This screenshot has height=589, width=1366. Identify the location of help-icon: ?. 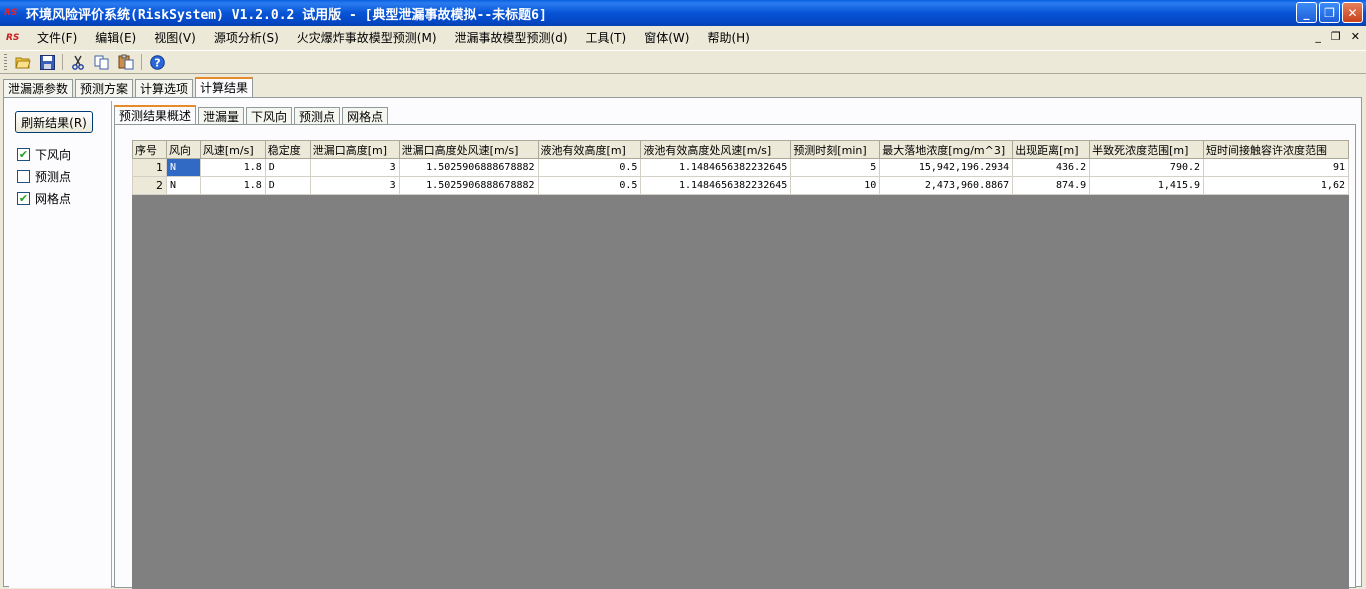
(157, 62).